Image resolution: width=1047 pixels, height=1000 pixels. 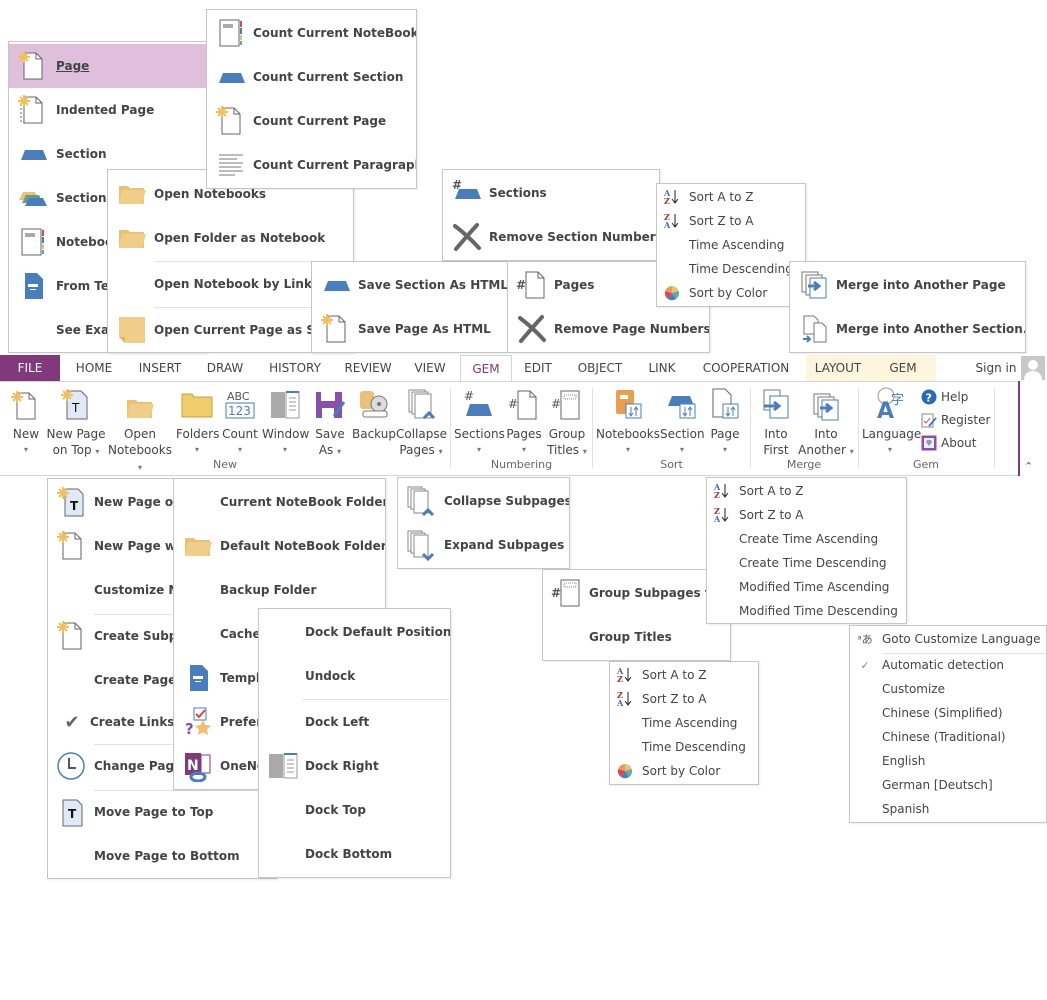 What do you see at coordinates (858, 428) in the screenshot?
I see `group-separator` at bounding box center [858, 428].